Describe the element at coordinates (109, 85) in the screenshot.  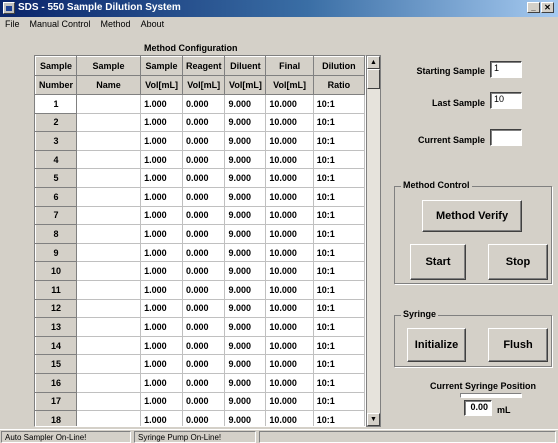
I see `column-header: Name` at that location.